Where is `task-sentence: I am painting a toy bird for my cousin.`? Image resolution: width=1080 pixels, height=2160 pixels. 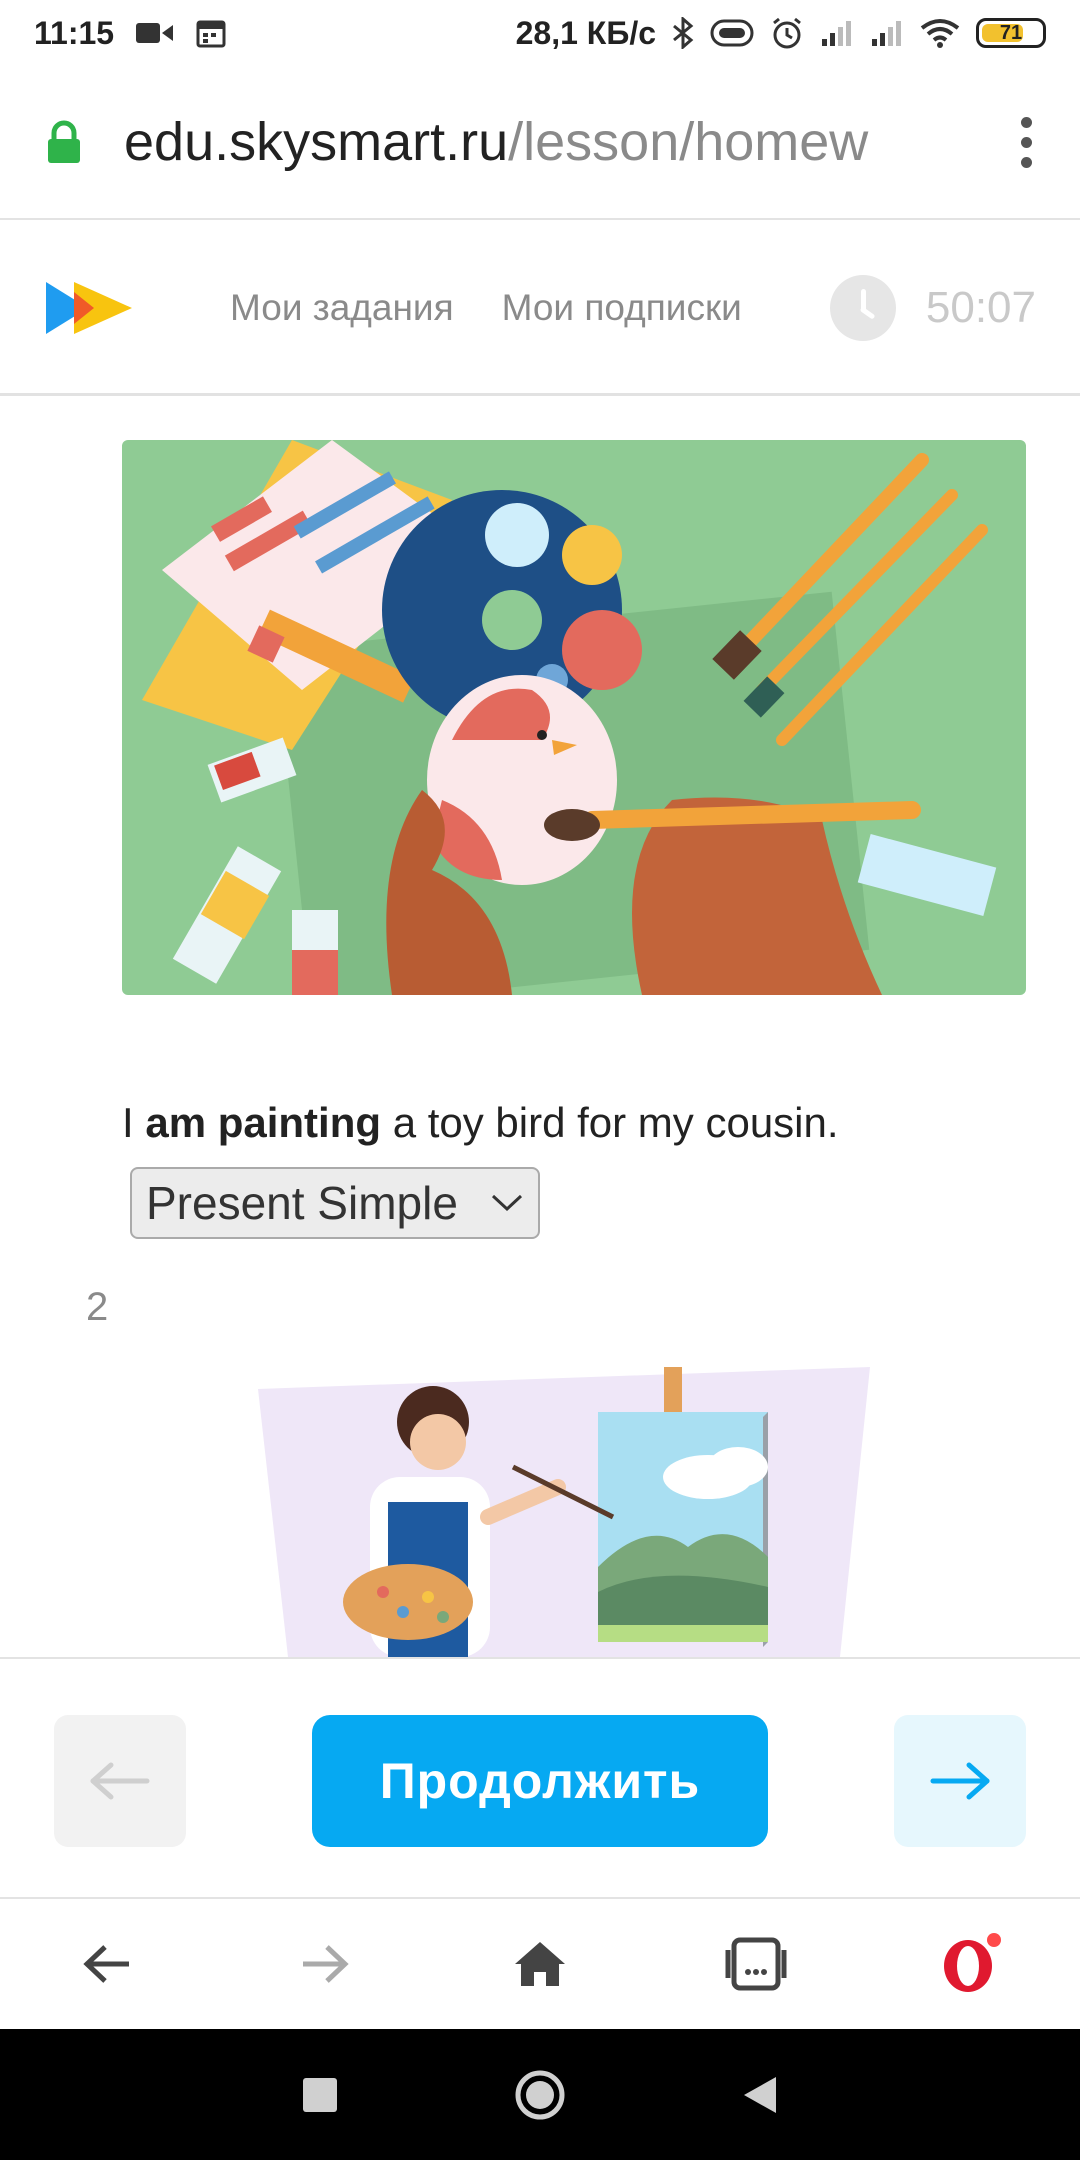
task-sentence: I am painting a toy bird for my cousin. is located at coordinates (480, 1123).